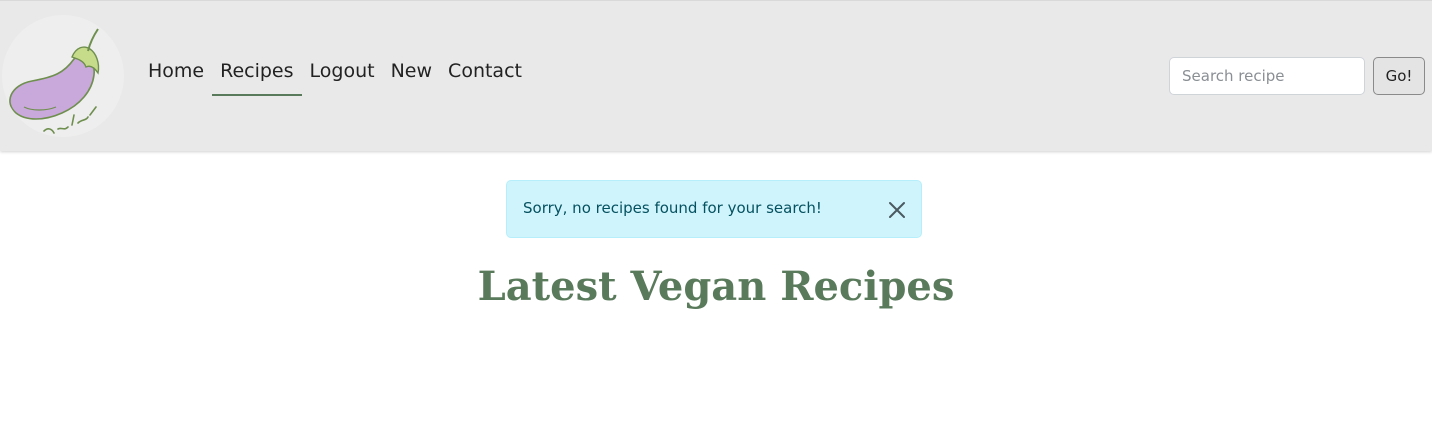 This screenshot has width=1432, height=436. Describe the element at coordinates (1267, 76) in the screenshot. I see `search-input` at that location.